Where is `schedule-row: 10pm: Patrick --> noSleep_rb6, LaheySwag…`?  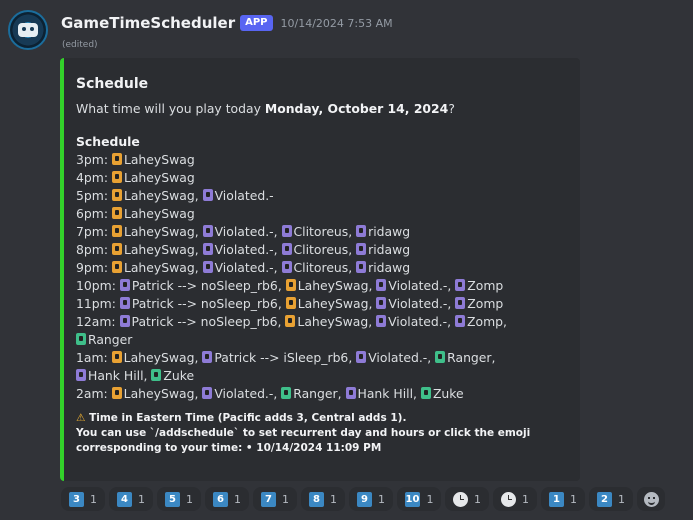 schedule-row: 10pm: Patrick --> noSleep_rb6, LaheySwag… is located at coordinates (290, 285).